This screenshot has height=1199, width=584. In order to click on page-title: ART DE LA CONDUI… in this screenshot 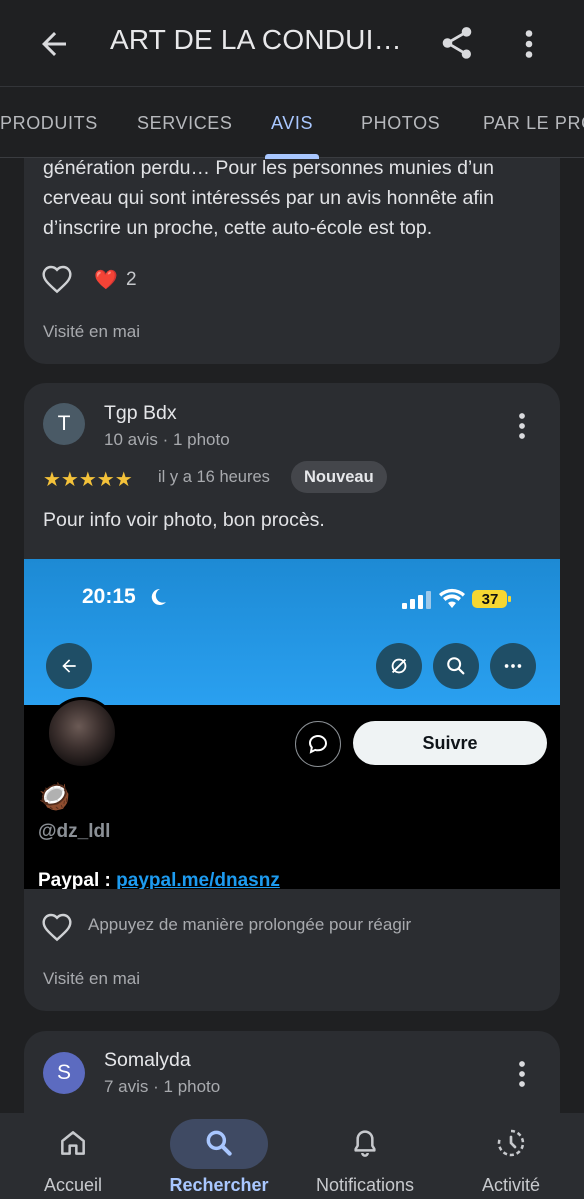, I will do `click(256, 39)`.